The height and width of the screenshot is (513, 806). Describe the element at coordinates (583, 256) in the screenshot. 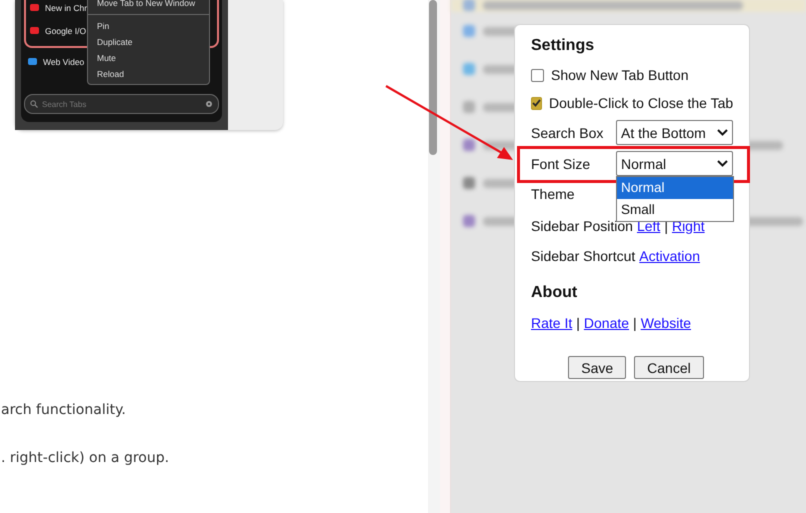

I see `field-label: Sidebar Shortcut` at that location.